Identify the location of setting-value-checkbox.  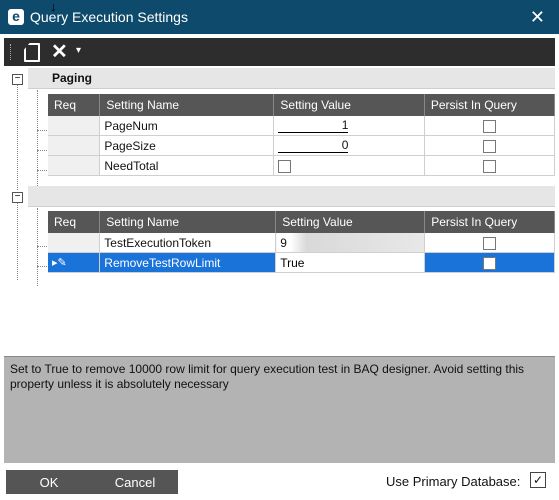
(285, 166).